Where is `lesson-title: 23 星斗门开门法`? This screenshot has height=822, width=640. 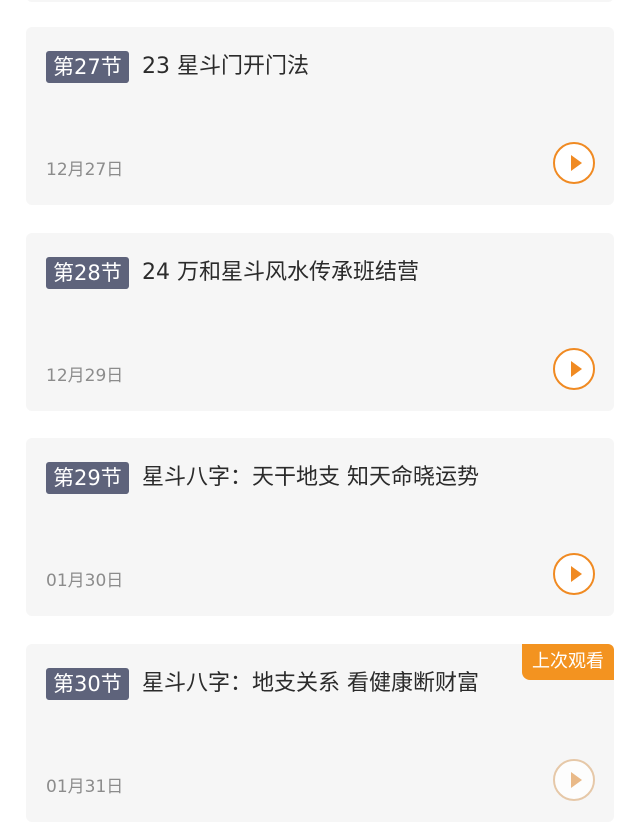
lesson-title: 23 星斗门开门法 is located at coordinates (225, 67).